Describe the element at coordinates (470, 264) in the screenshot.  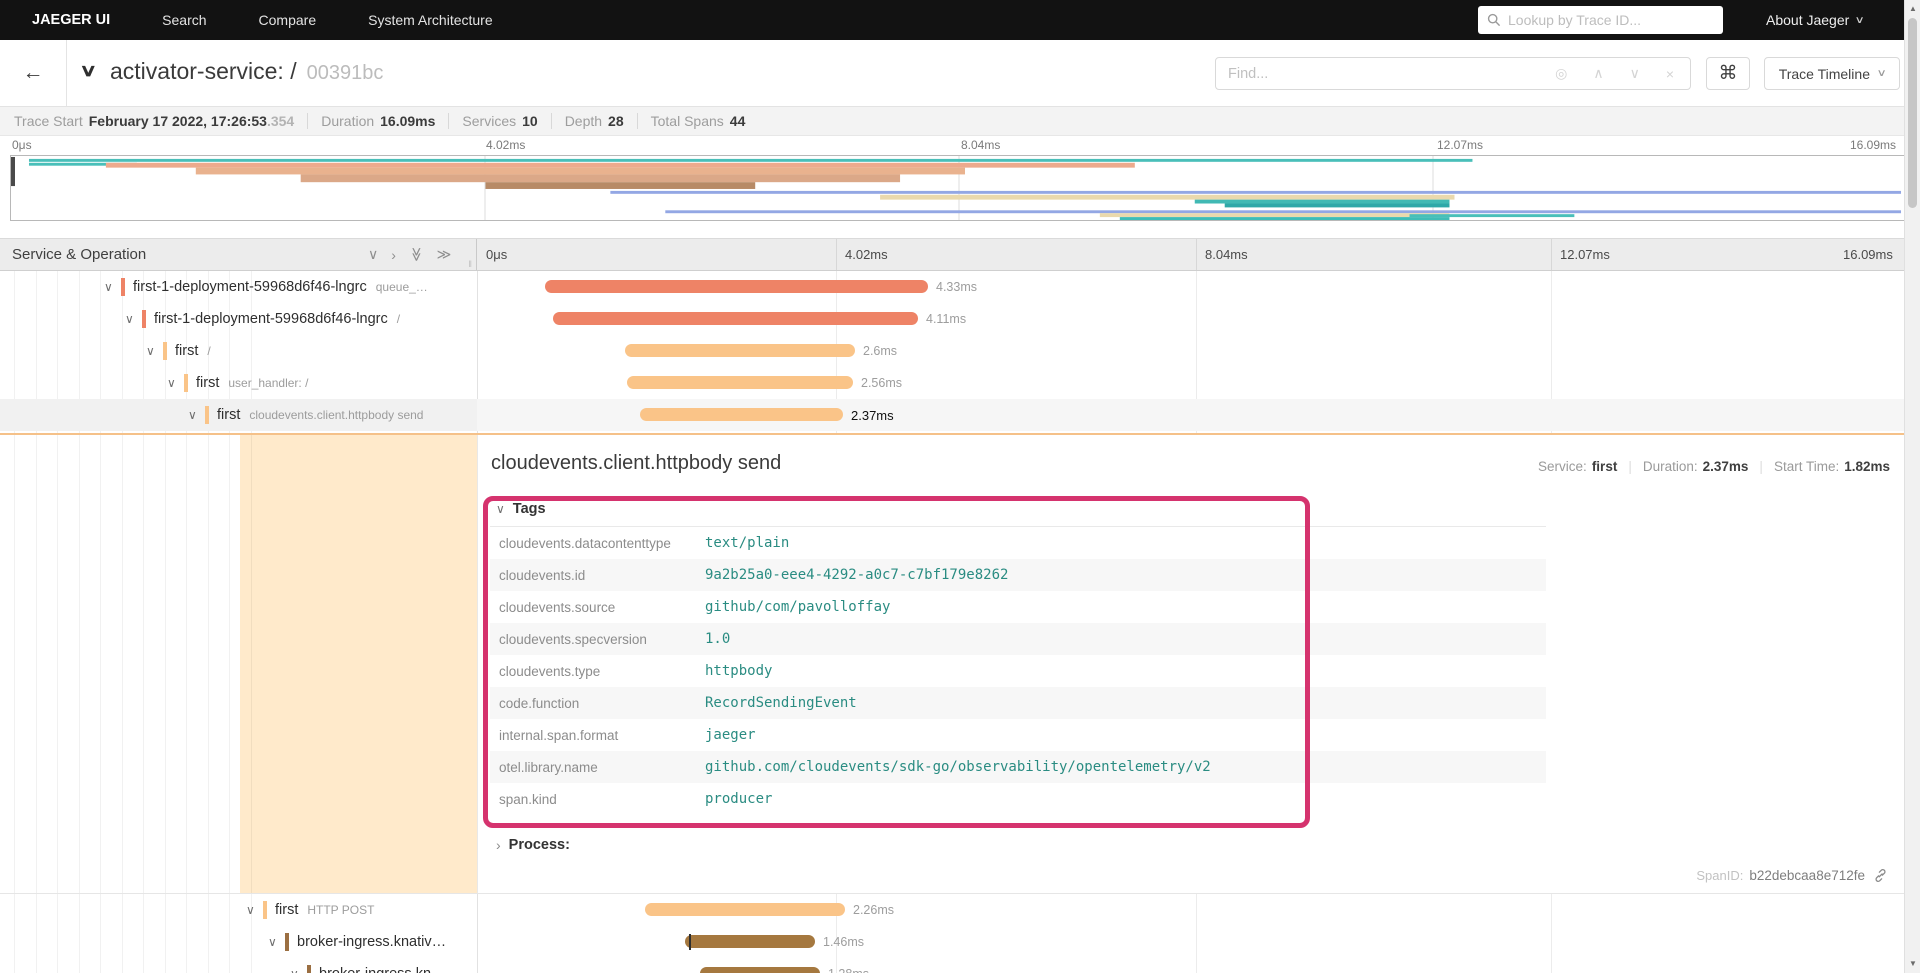
I see `column-resize-grip: ‖` at that location.